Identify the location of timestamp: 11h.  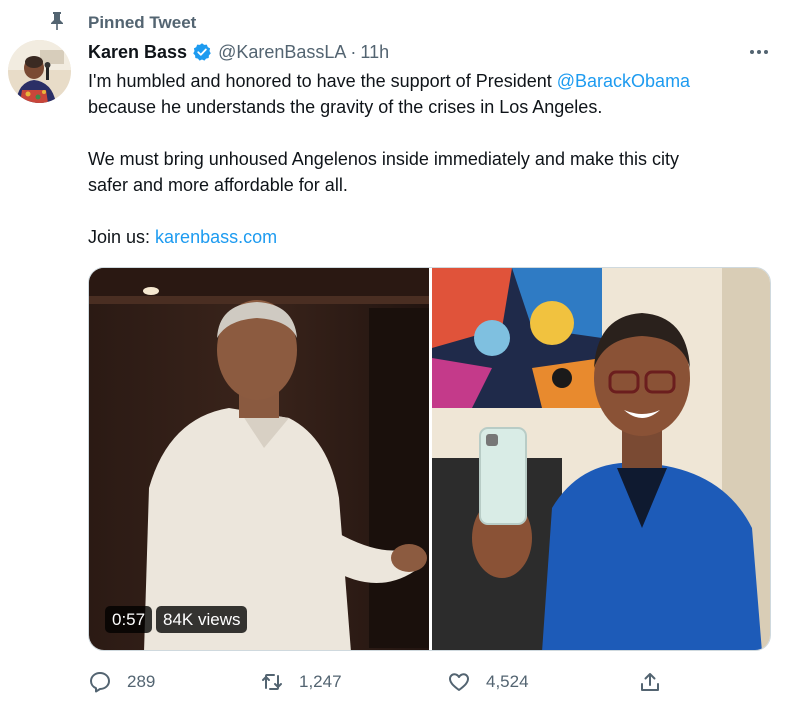
(374, 52).